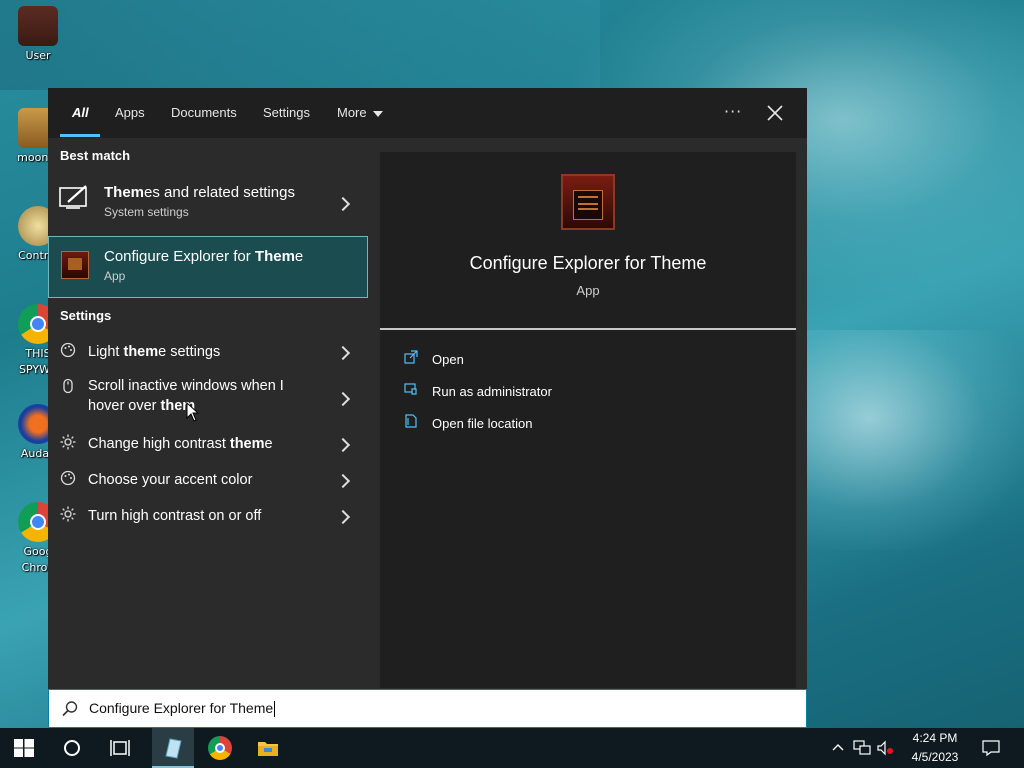  What do you see at coordinates (73, 197) in the screenshot?
I see `theme-brush-icon` at bounding box center [73, 197].